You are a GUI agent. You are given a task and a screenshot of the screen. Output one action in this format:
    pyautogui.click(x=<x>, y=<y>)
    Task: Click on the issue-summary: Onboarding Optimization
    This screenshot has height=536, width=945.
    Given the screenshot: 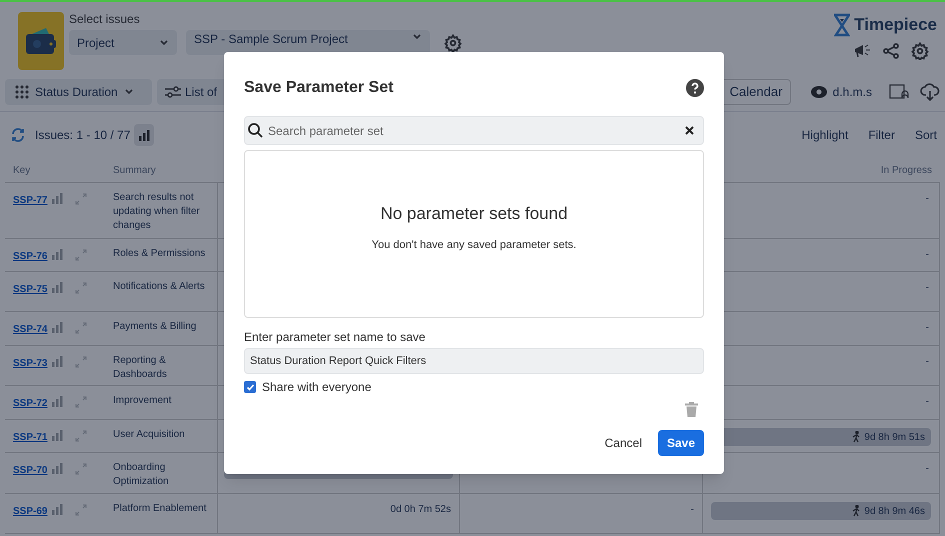 What is the action you would take?
    pyautogui.click(x=141, y=474)
    